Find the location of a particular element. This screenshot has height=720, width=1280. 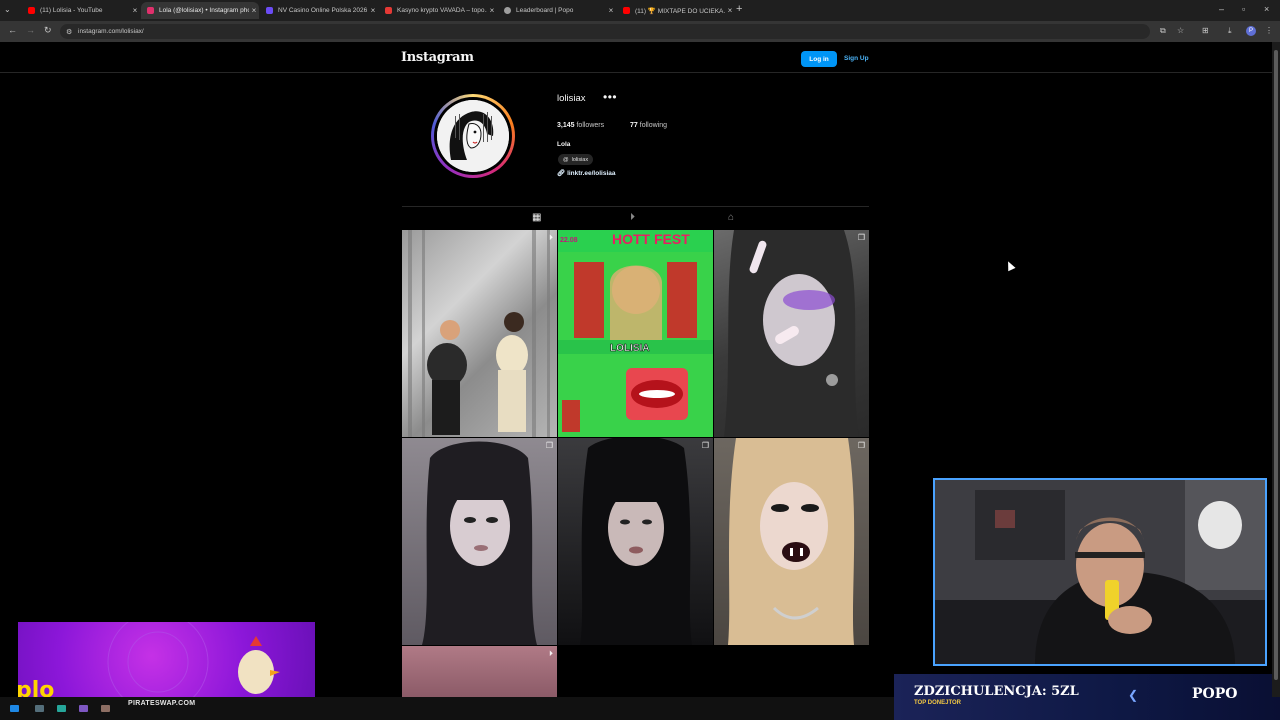

downloads-icon: ⤓ is located at coordinates (1230, 31).